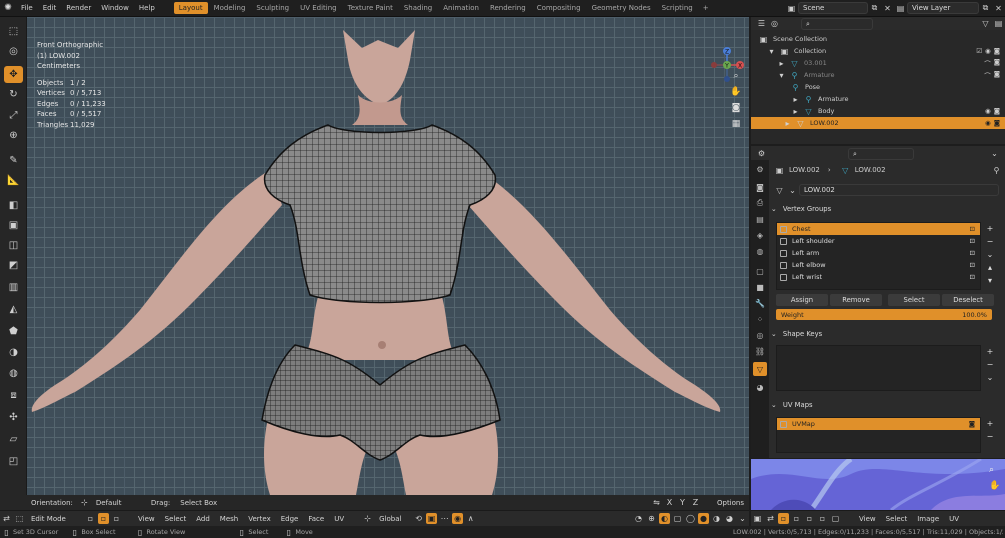 Image resolution: width=1005 pixels, height=538 pixels. Describe the element at coordinates (928, 519) in the screenshot. I see `uv-menu-image: Image` at that location.